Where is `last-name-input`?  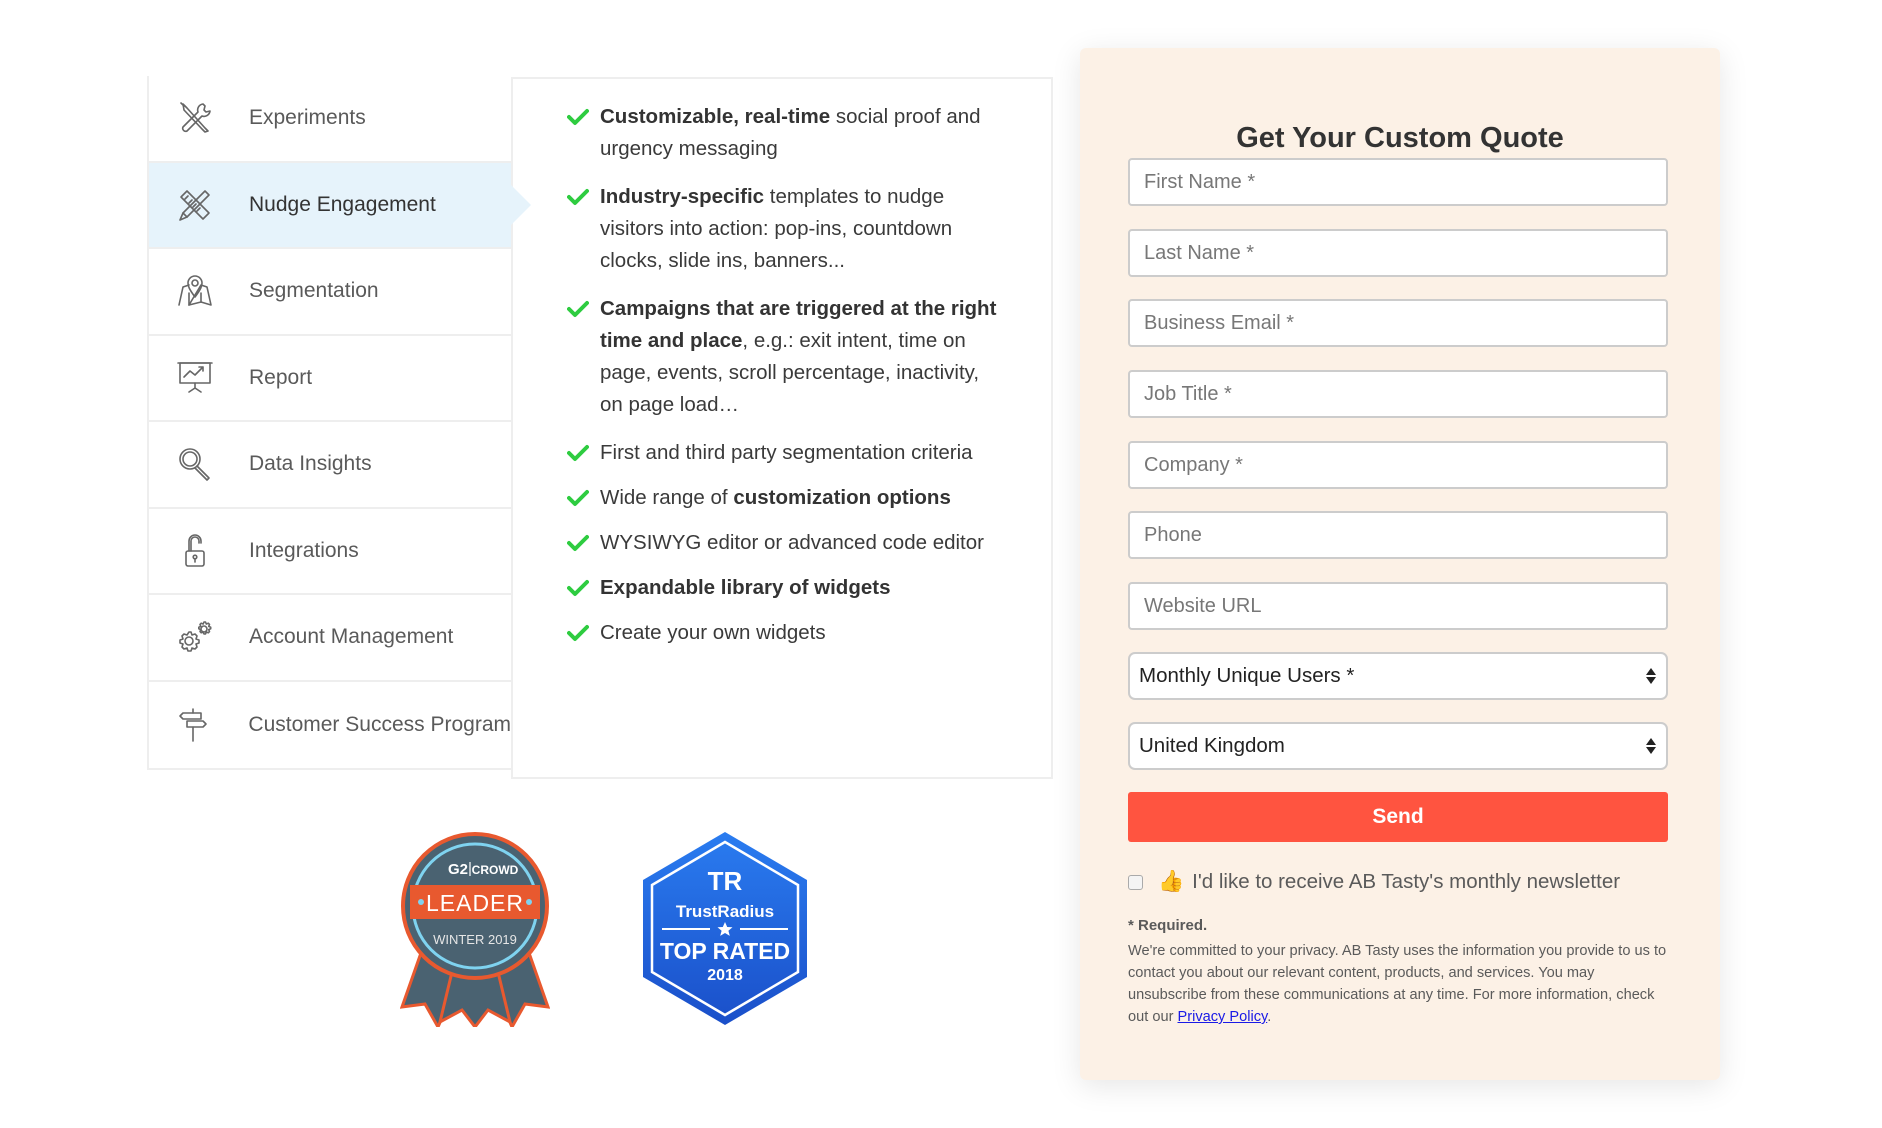 last-name-input is located at coordinates (1398, 253).